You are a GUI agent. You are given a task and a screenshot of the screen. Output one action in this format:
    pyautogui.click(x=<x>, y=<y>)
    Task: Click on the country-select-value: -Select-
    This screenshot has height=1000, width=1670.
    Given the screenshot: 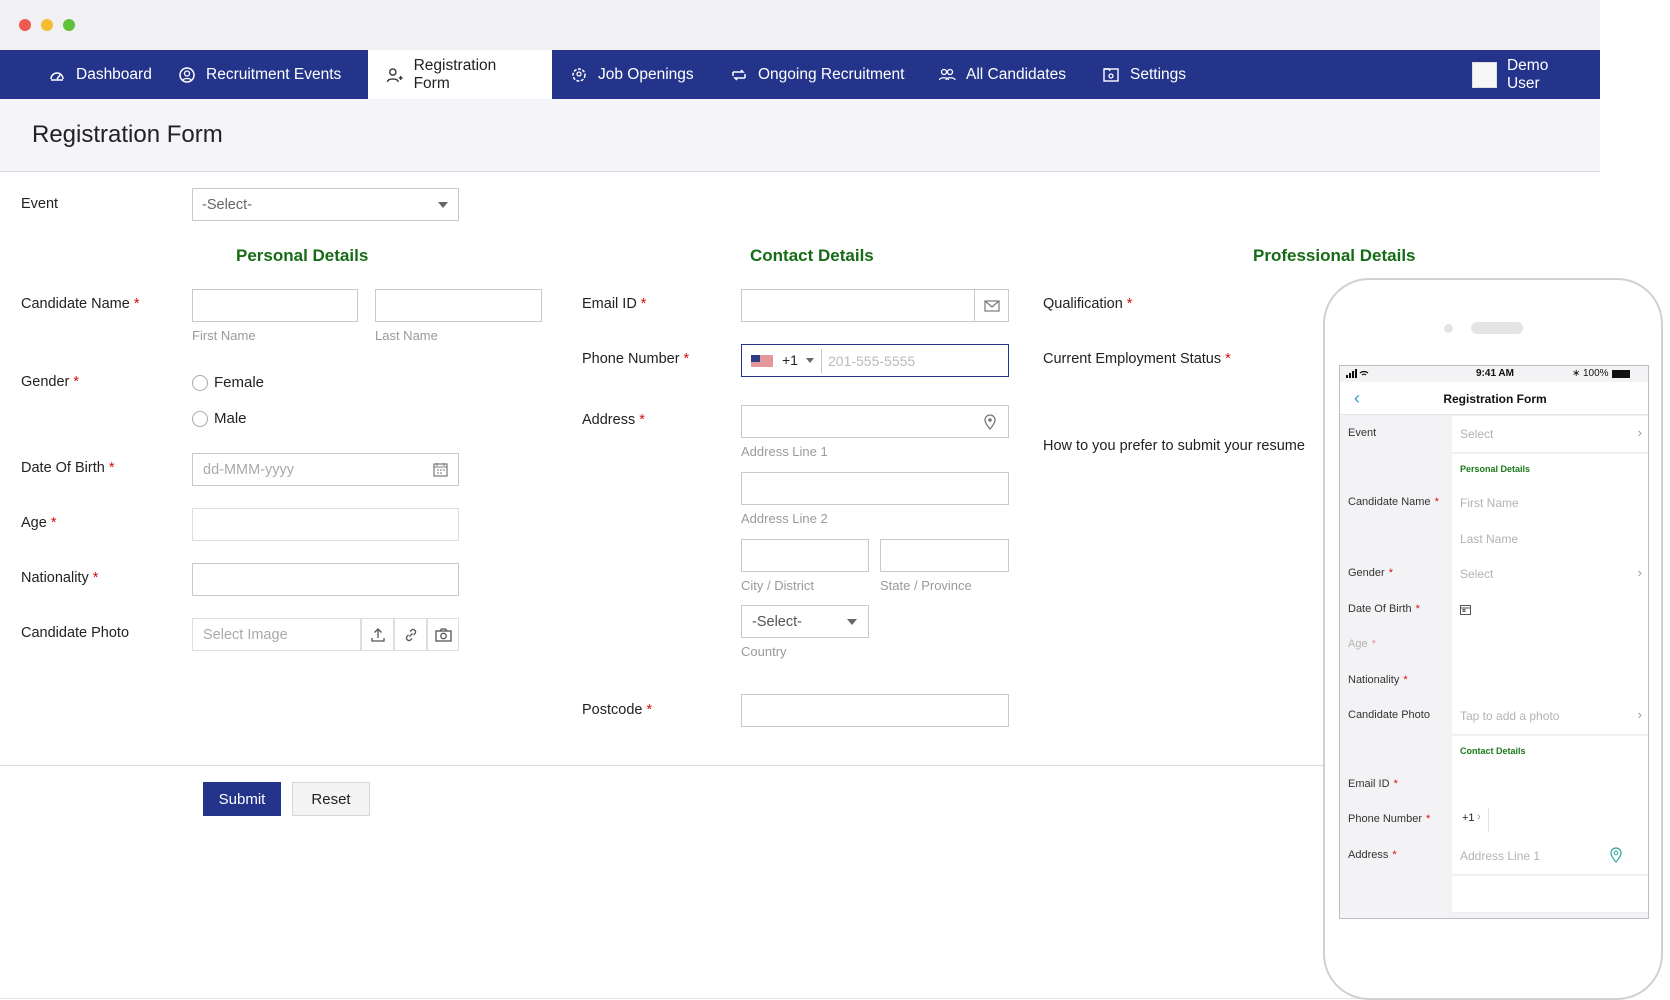 What is the action you would take?
    pyautogui.click(x=777, y=622)
    